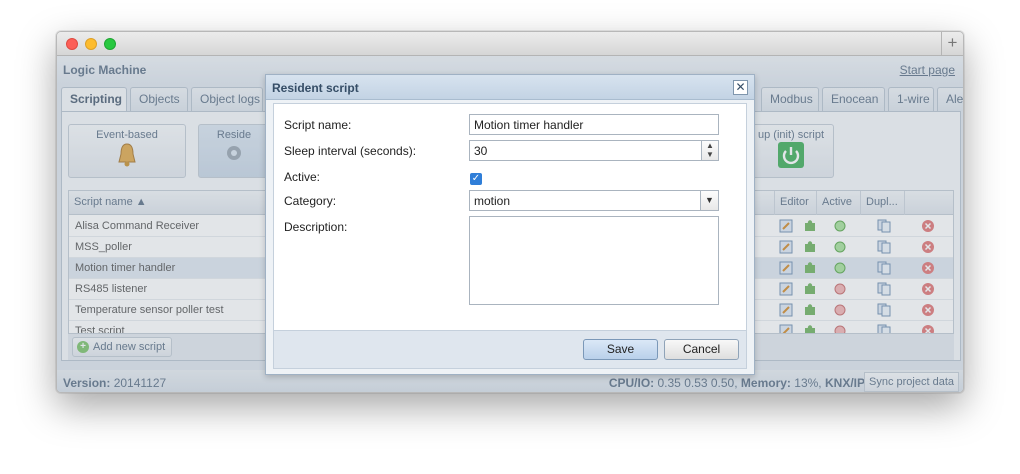 Image resolution: width=1020 pixels, height=474 pixels. Describe the element at coordinates (620, 349) in the screenshot. I see `save-button: Save` at that location.